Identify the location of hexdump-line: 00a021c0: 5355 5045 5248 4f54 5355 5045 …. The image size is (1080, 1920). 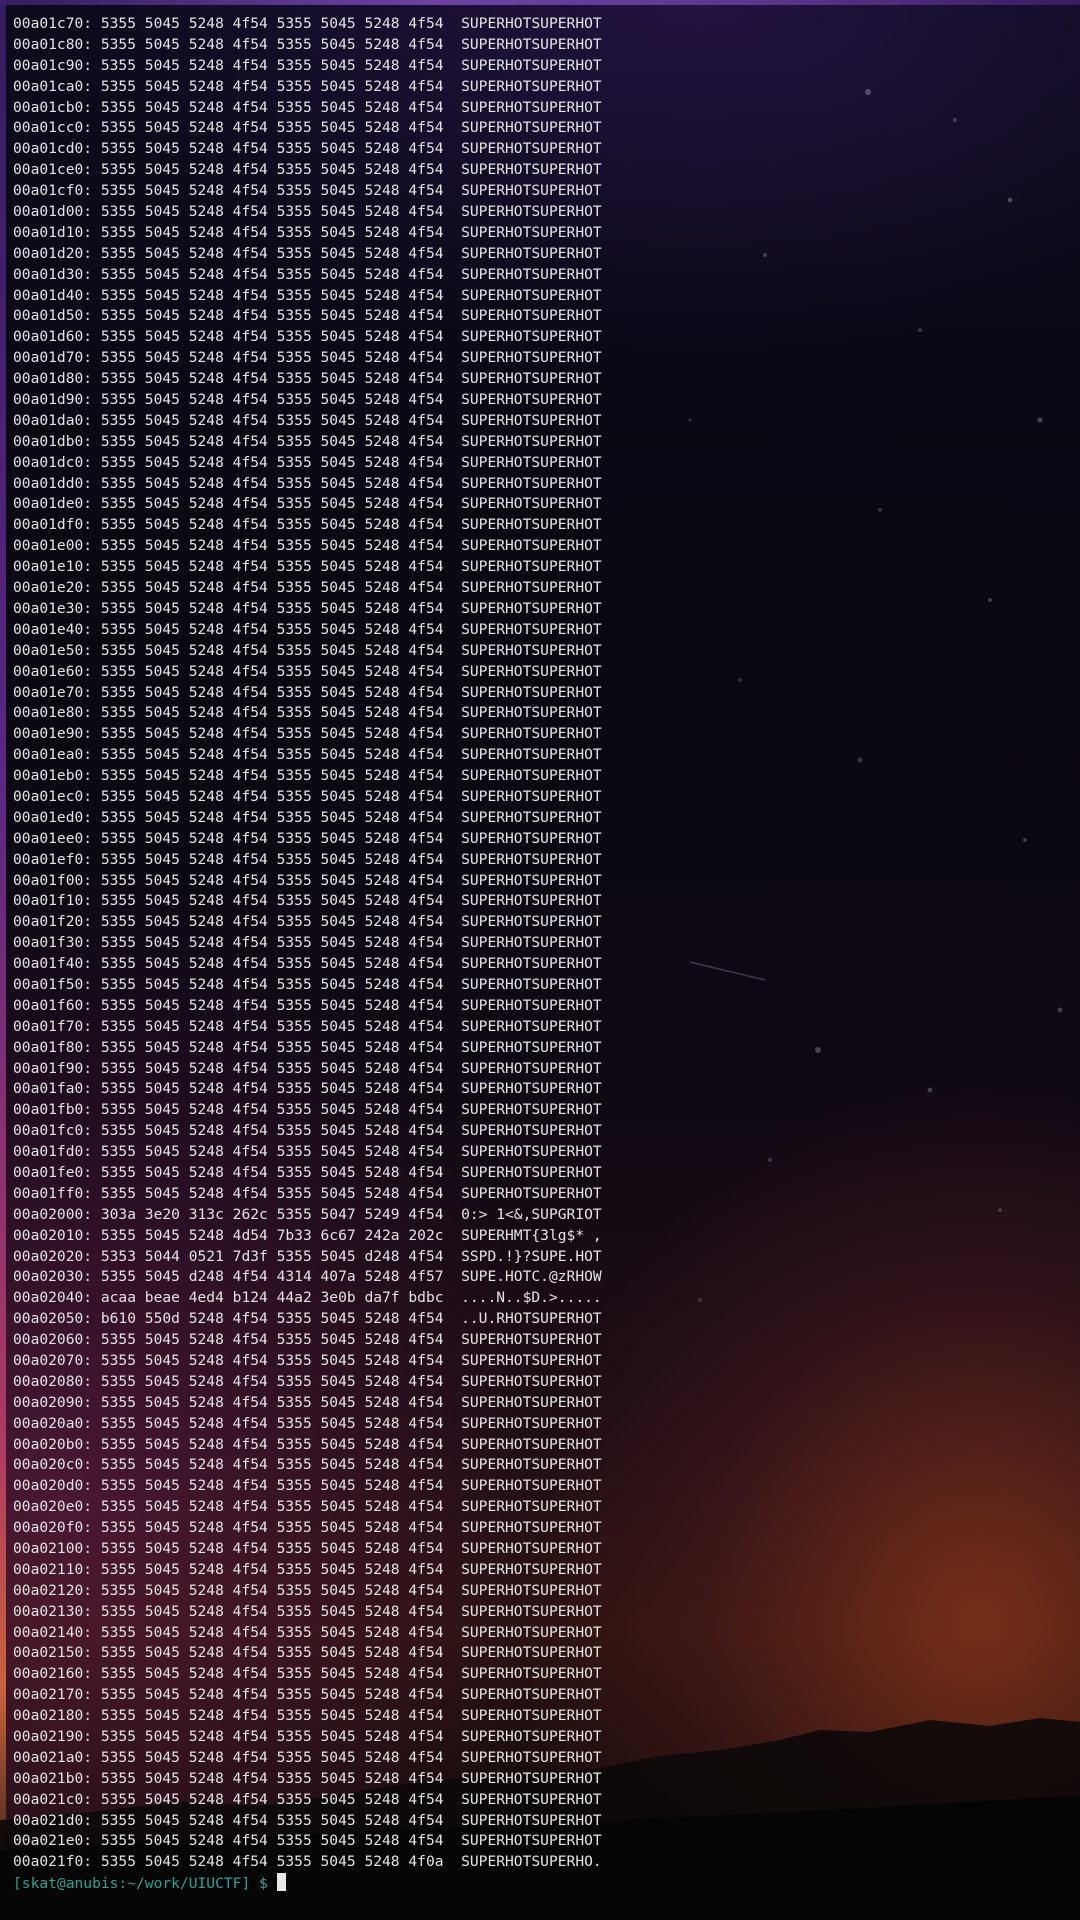
(307, 1799).